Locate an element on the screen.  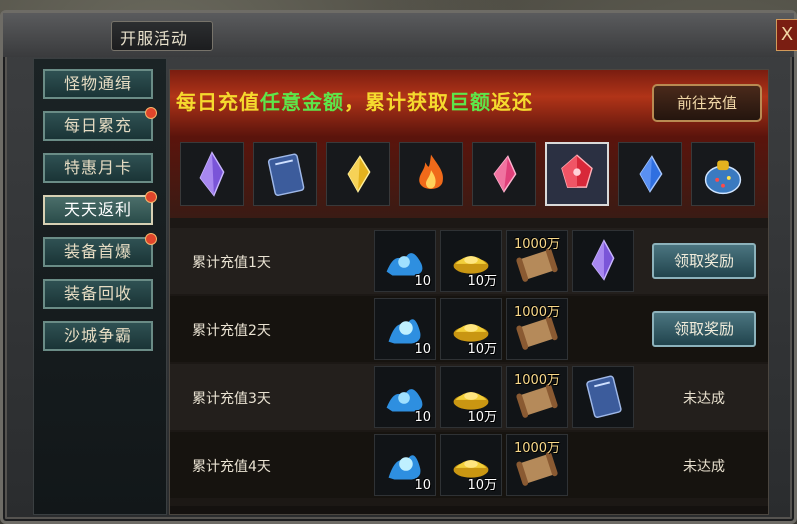
sidebar-item-label: 装备首爆 is located at coordinates (97, 251).